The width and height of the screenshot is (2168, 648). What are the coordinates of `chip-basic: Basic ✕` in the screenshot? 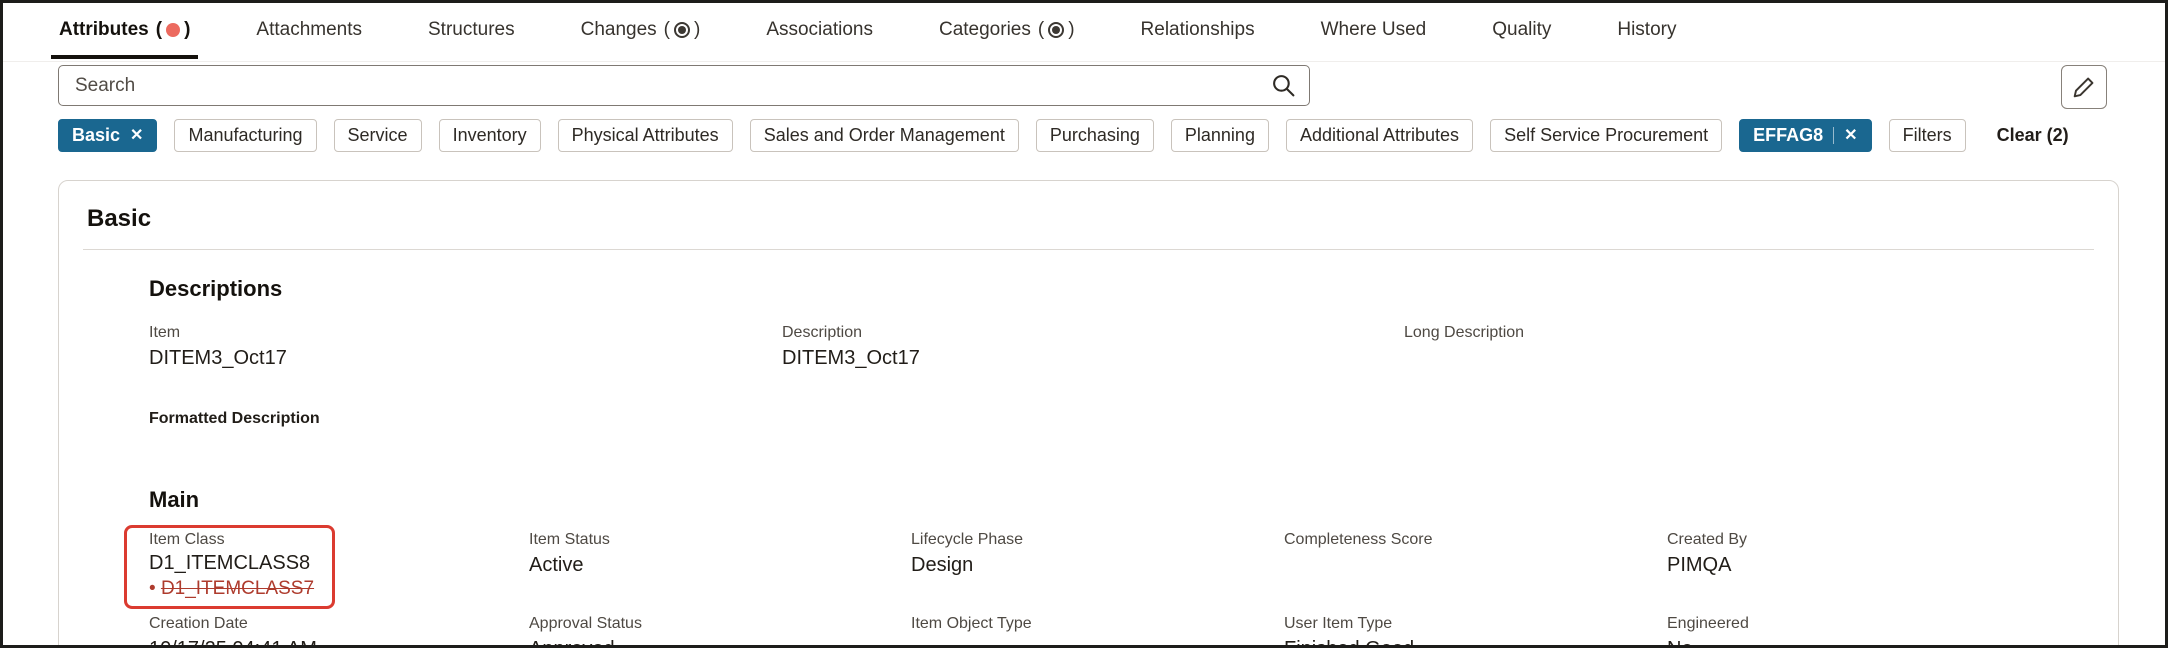 It's located at (108, 135).